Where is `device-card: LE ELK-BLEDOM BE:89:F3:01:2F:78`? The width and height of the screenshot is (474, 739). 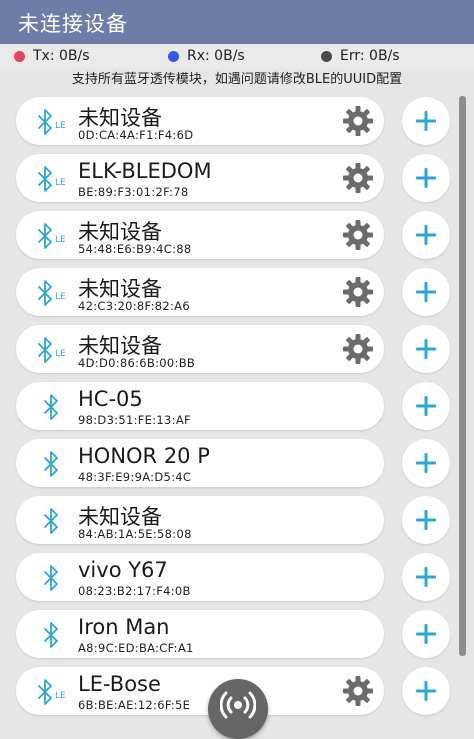 device-card: LE ELK-BLEDOM BE:89:F3:01:2F:78 is located at coordinates (200, 178).